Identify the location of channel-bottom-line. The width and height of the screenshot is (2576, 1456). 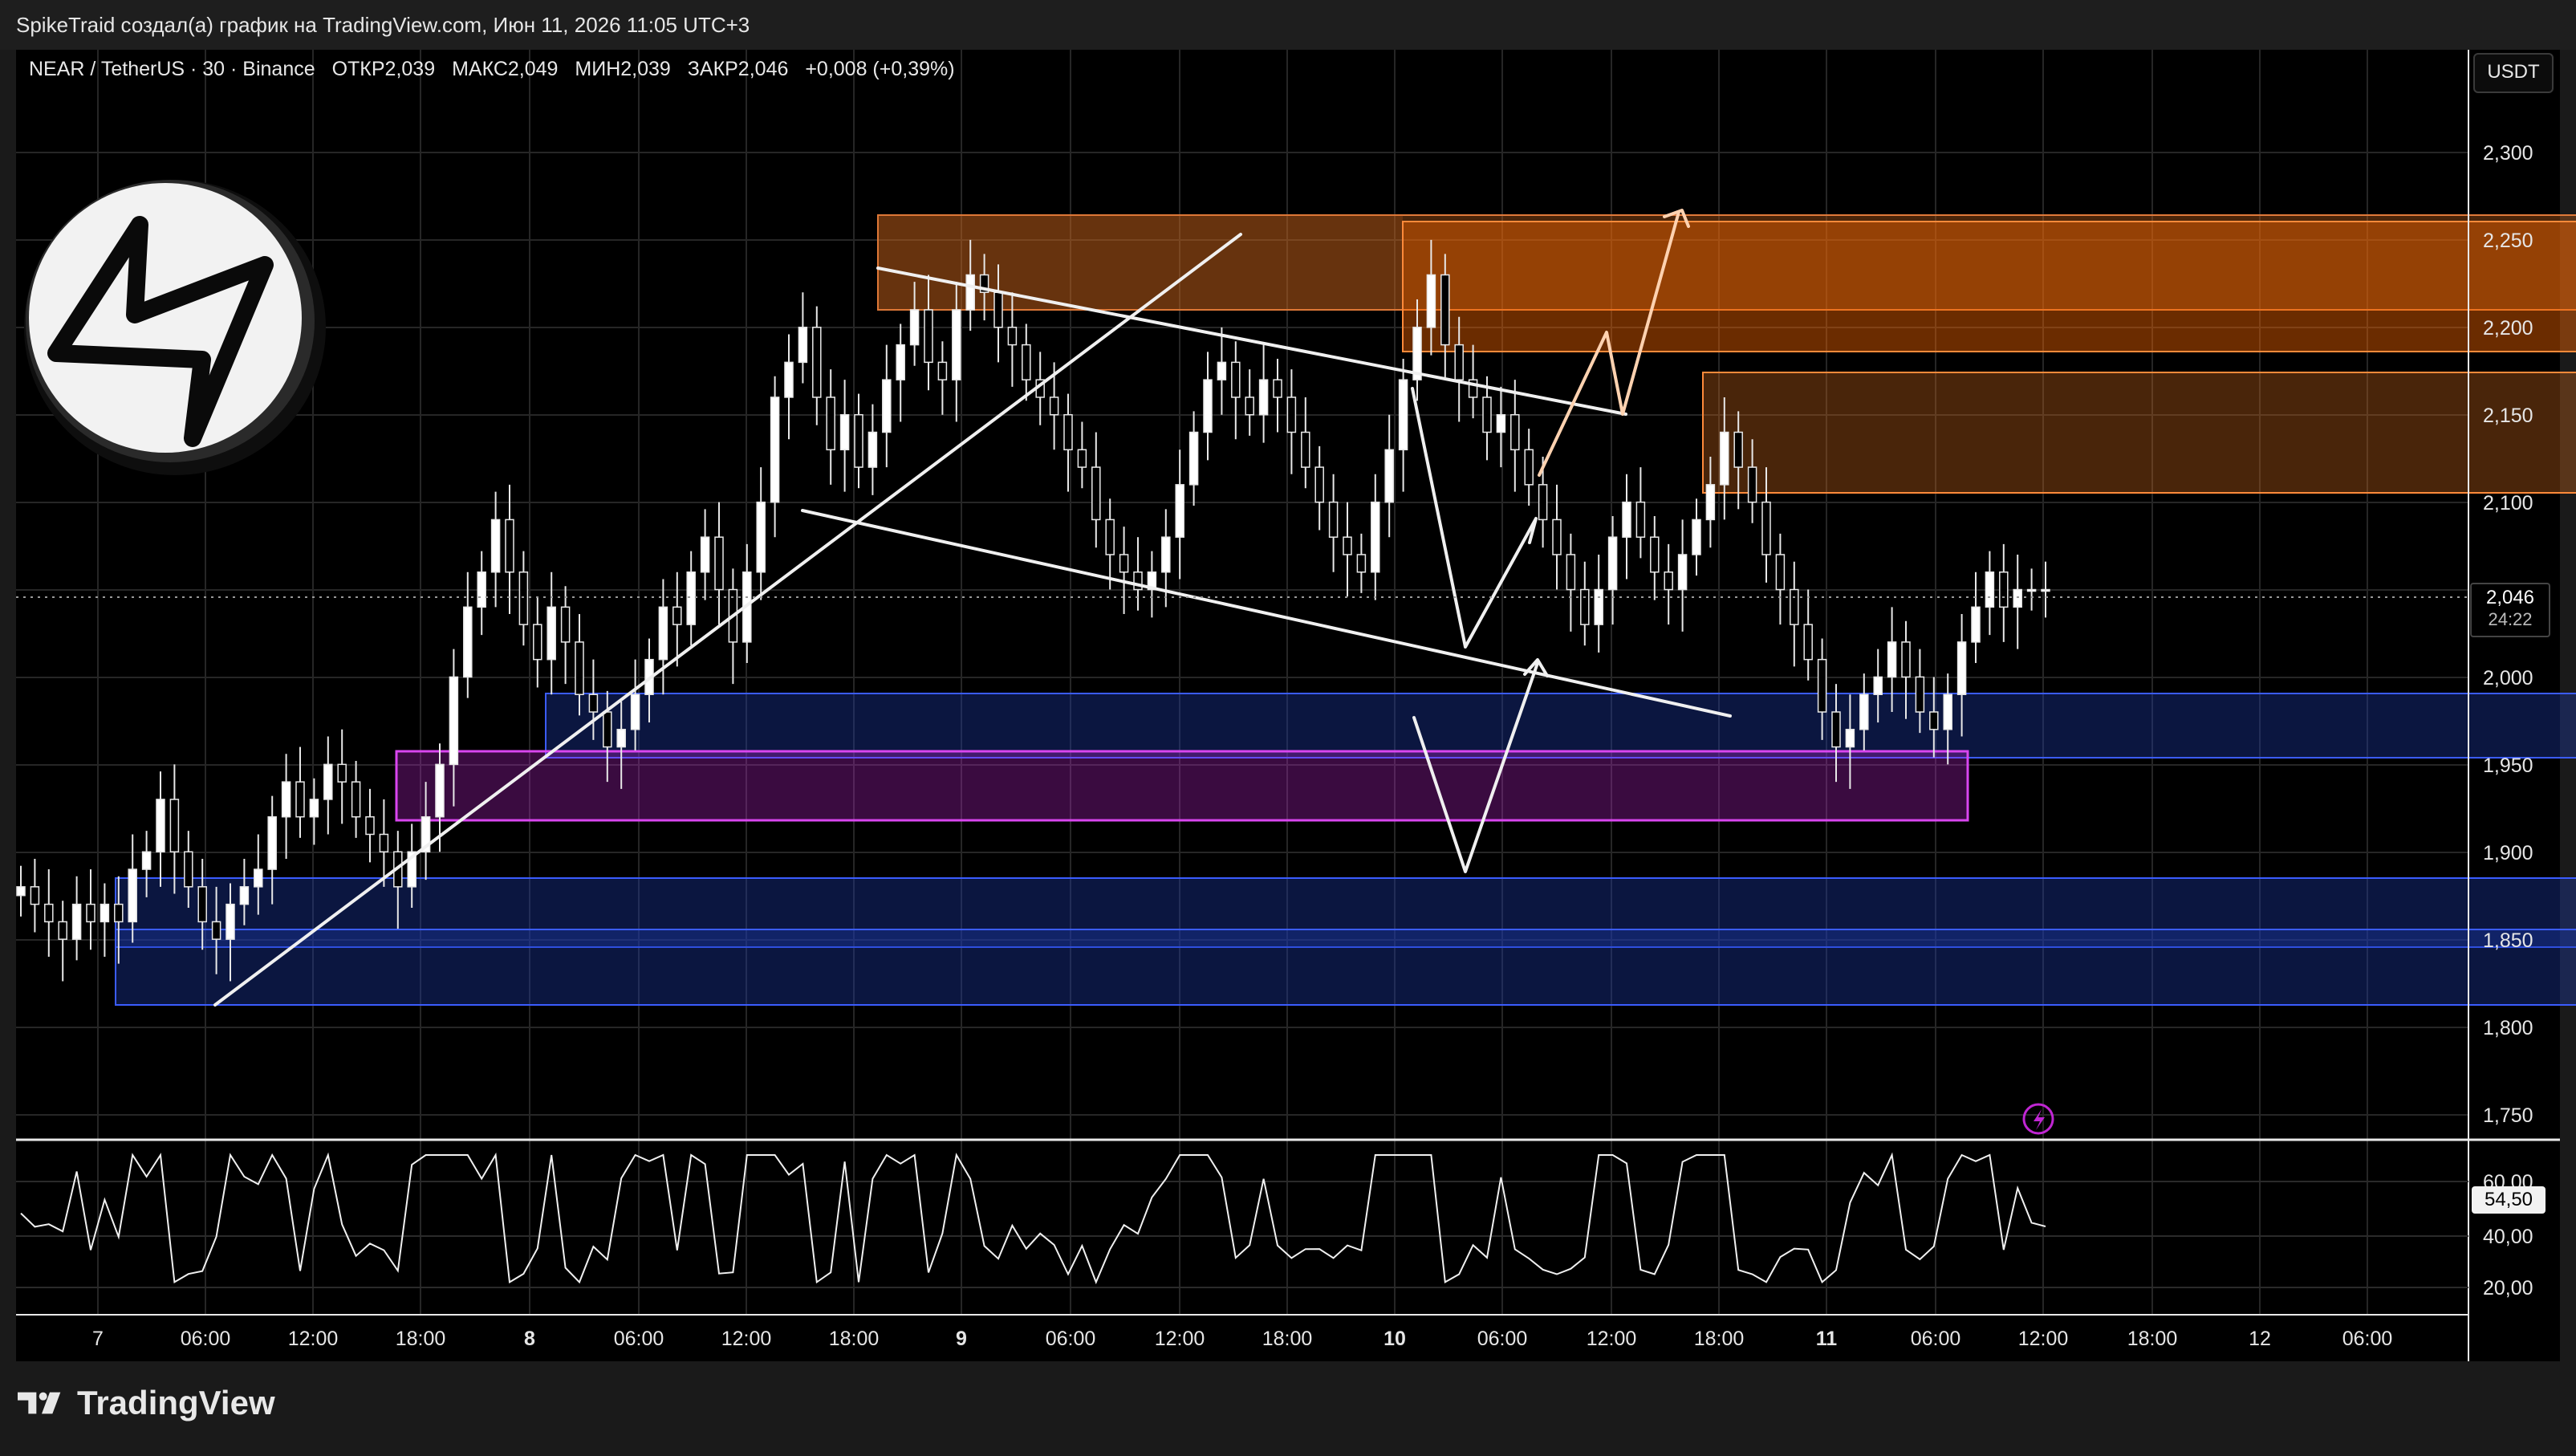
(1266, 613).